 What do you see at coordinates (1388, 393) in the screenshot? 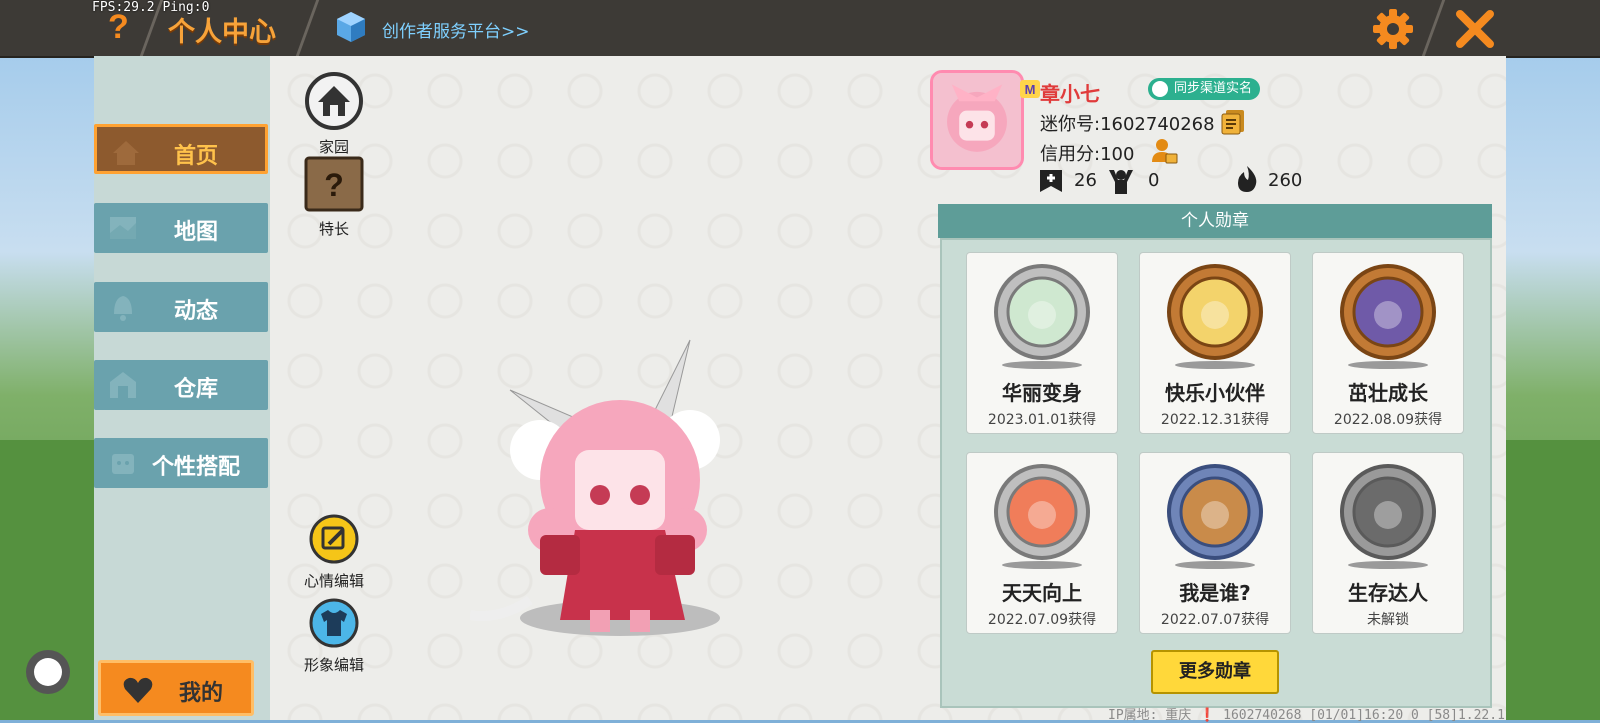
I see `medal-name: 茁壮成长` at bounding box center [1388, 393].